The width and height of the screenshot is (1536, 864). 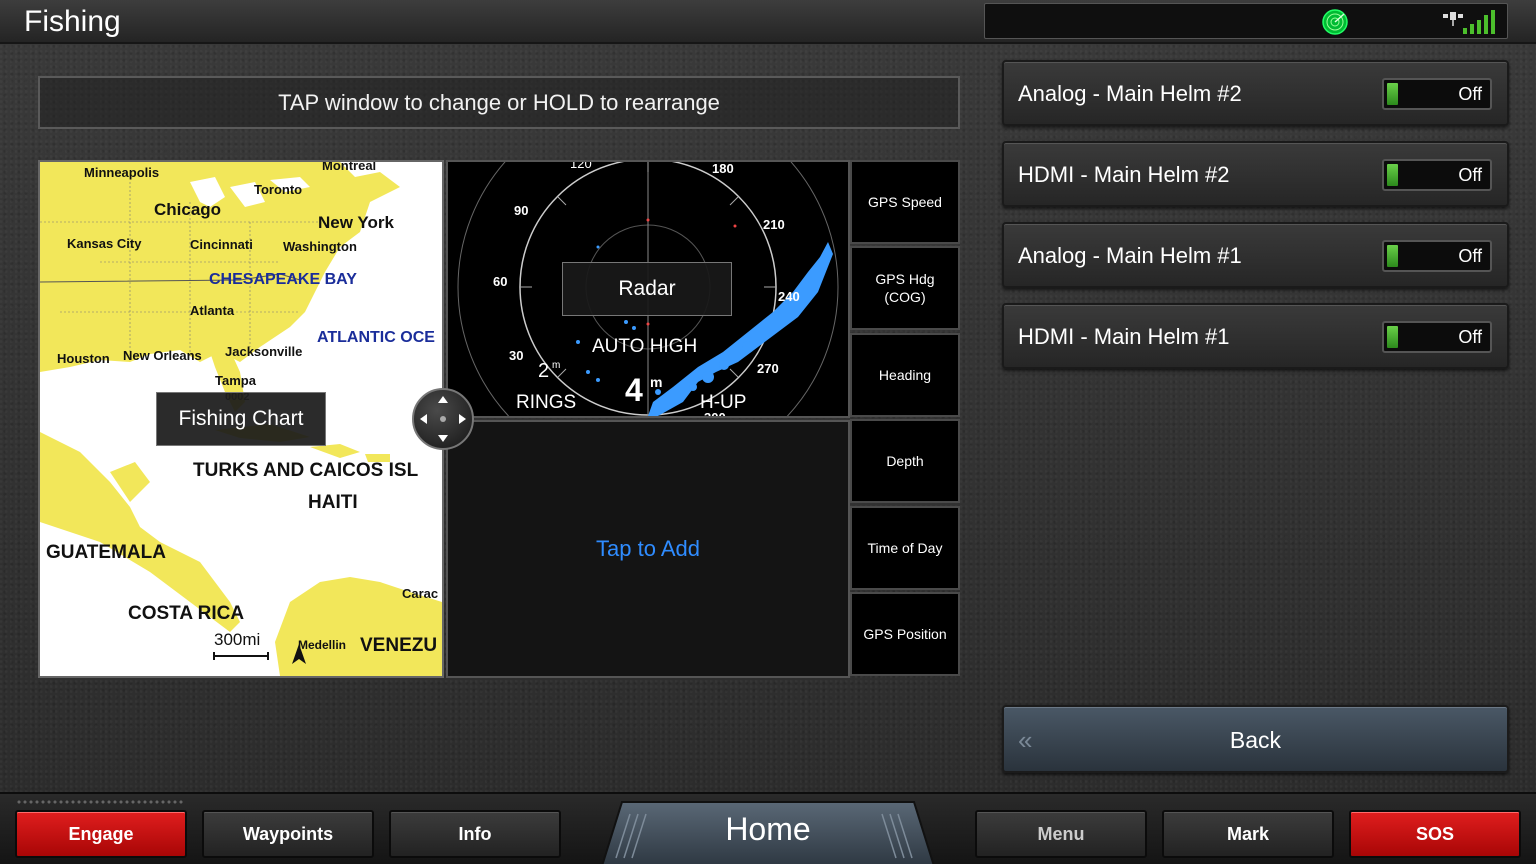 I want to click on home-button: Home, so click(x=768, y=831).